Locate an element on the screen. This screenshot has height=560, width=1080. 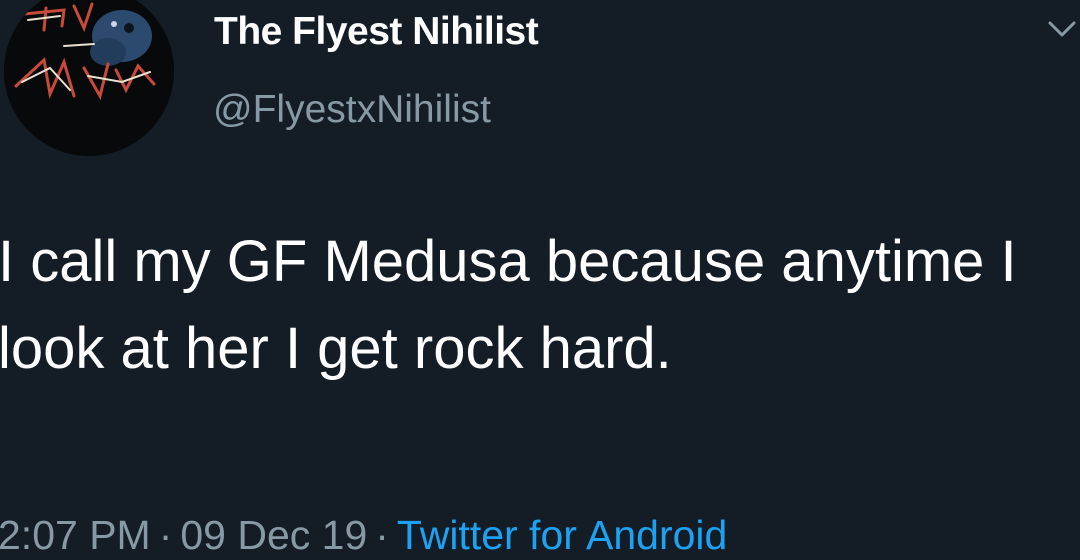
tweet-time: 2:07 PM is located at coordinates (75, 535).